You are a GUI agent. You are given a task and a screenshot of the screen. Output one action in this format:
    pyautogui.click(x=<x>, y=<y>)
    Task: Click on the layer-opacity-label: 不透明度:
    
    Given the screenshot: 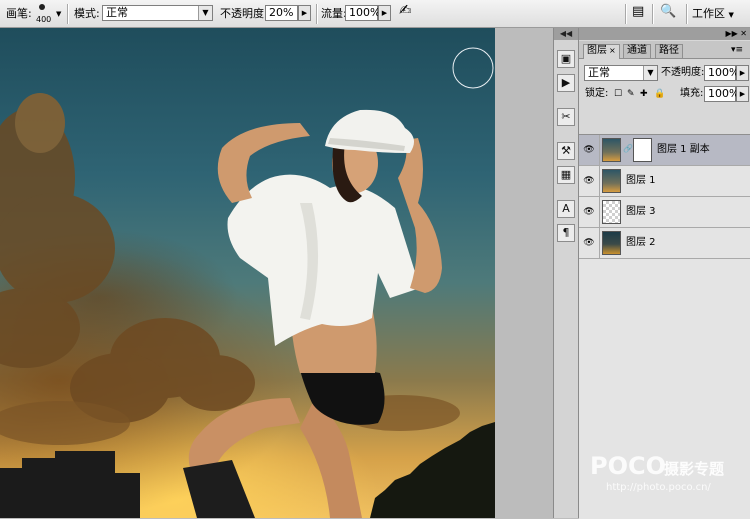 What is the action you would take?
    pyautogui.click(x=683, y=72)
    